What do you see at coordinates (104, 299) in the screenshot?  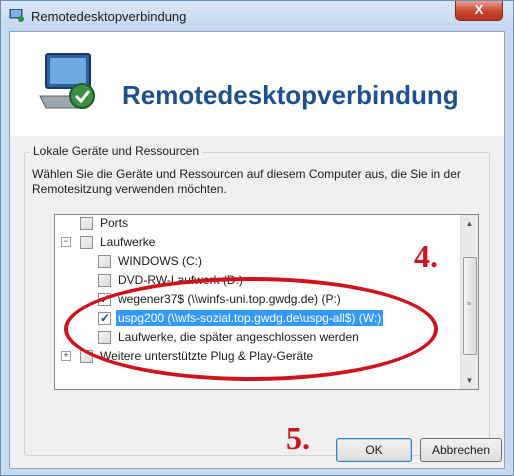 I see `checkbox-wegener-p` at bounding box center [104, 299].